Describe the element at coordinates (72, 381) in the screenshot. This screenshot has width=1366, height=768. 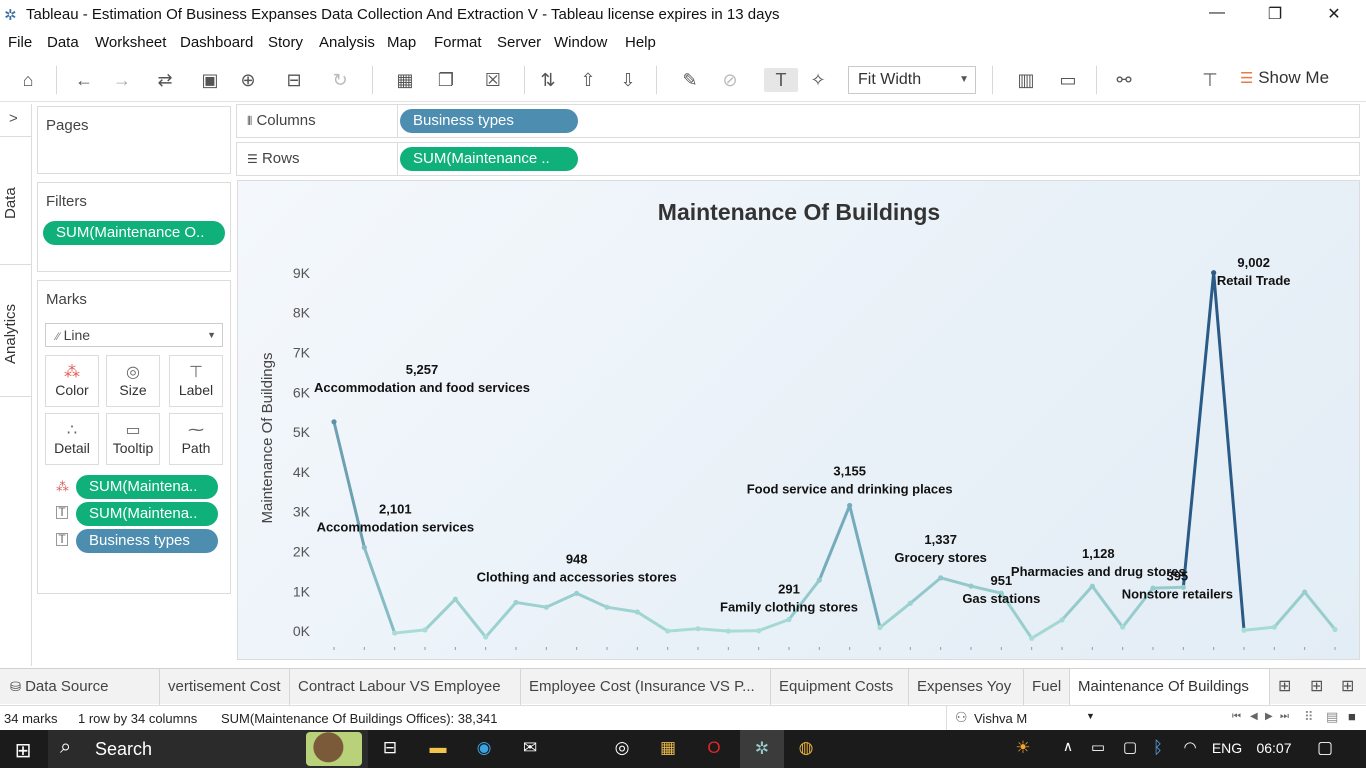
I see `color-button: ⁂ Color` at that location.